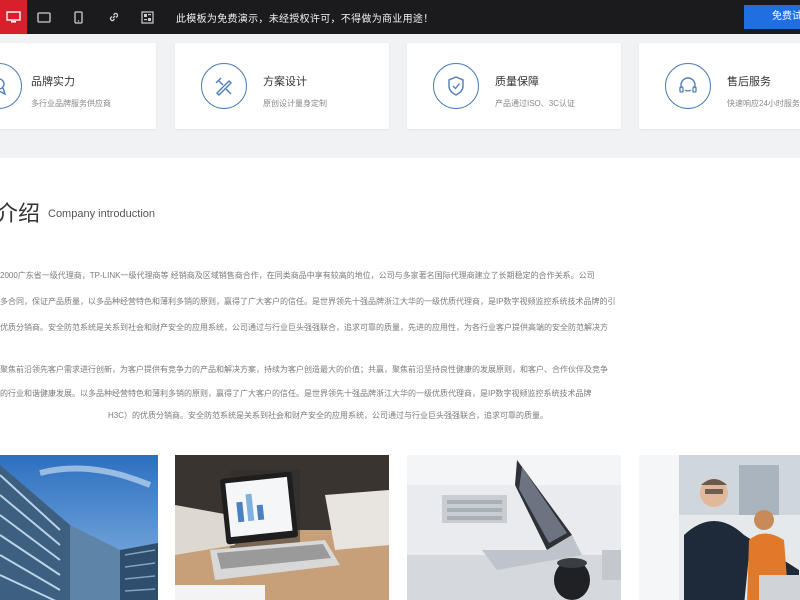 The image size is (800, 600). Describe the element at coordinates (11, 86) in the screenshot. I see `brand-strength-icon` at that location.